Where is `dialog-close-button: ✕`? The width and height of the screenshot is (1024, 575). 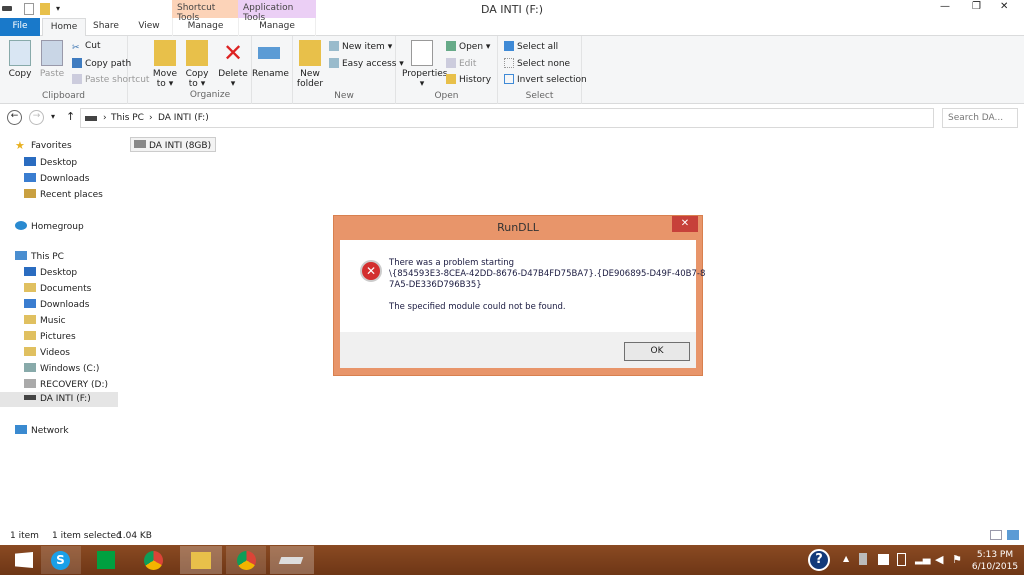
dialog-close-button: ✕ is located at coordinates (685, 224).